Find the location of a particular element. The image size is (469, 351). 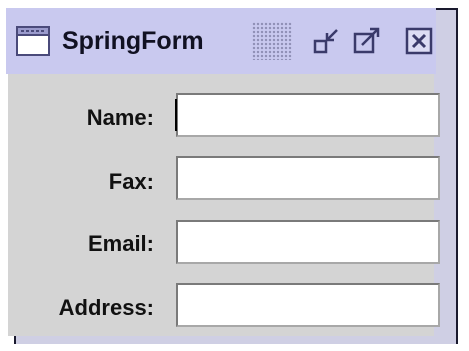

email-label: Email: is located at coordinates (120, 243).